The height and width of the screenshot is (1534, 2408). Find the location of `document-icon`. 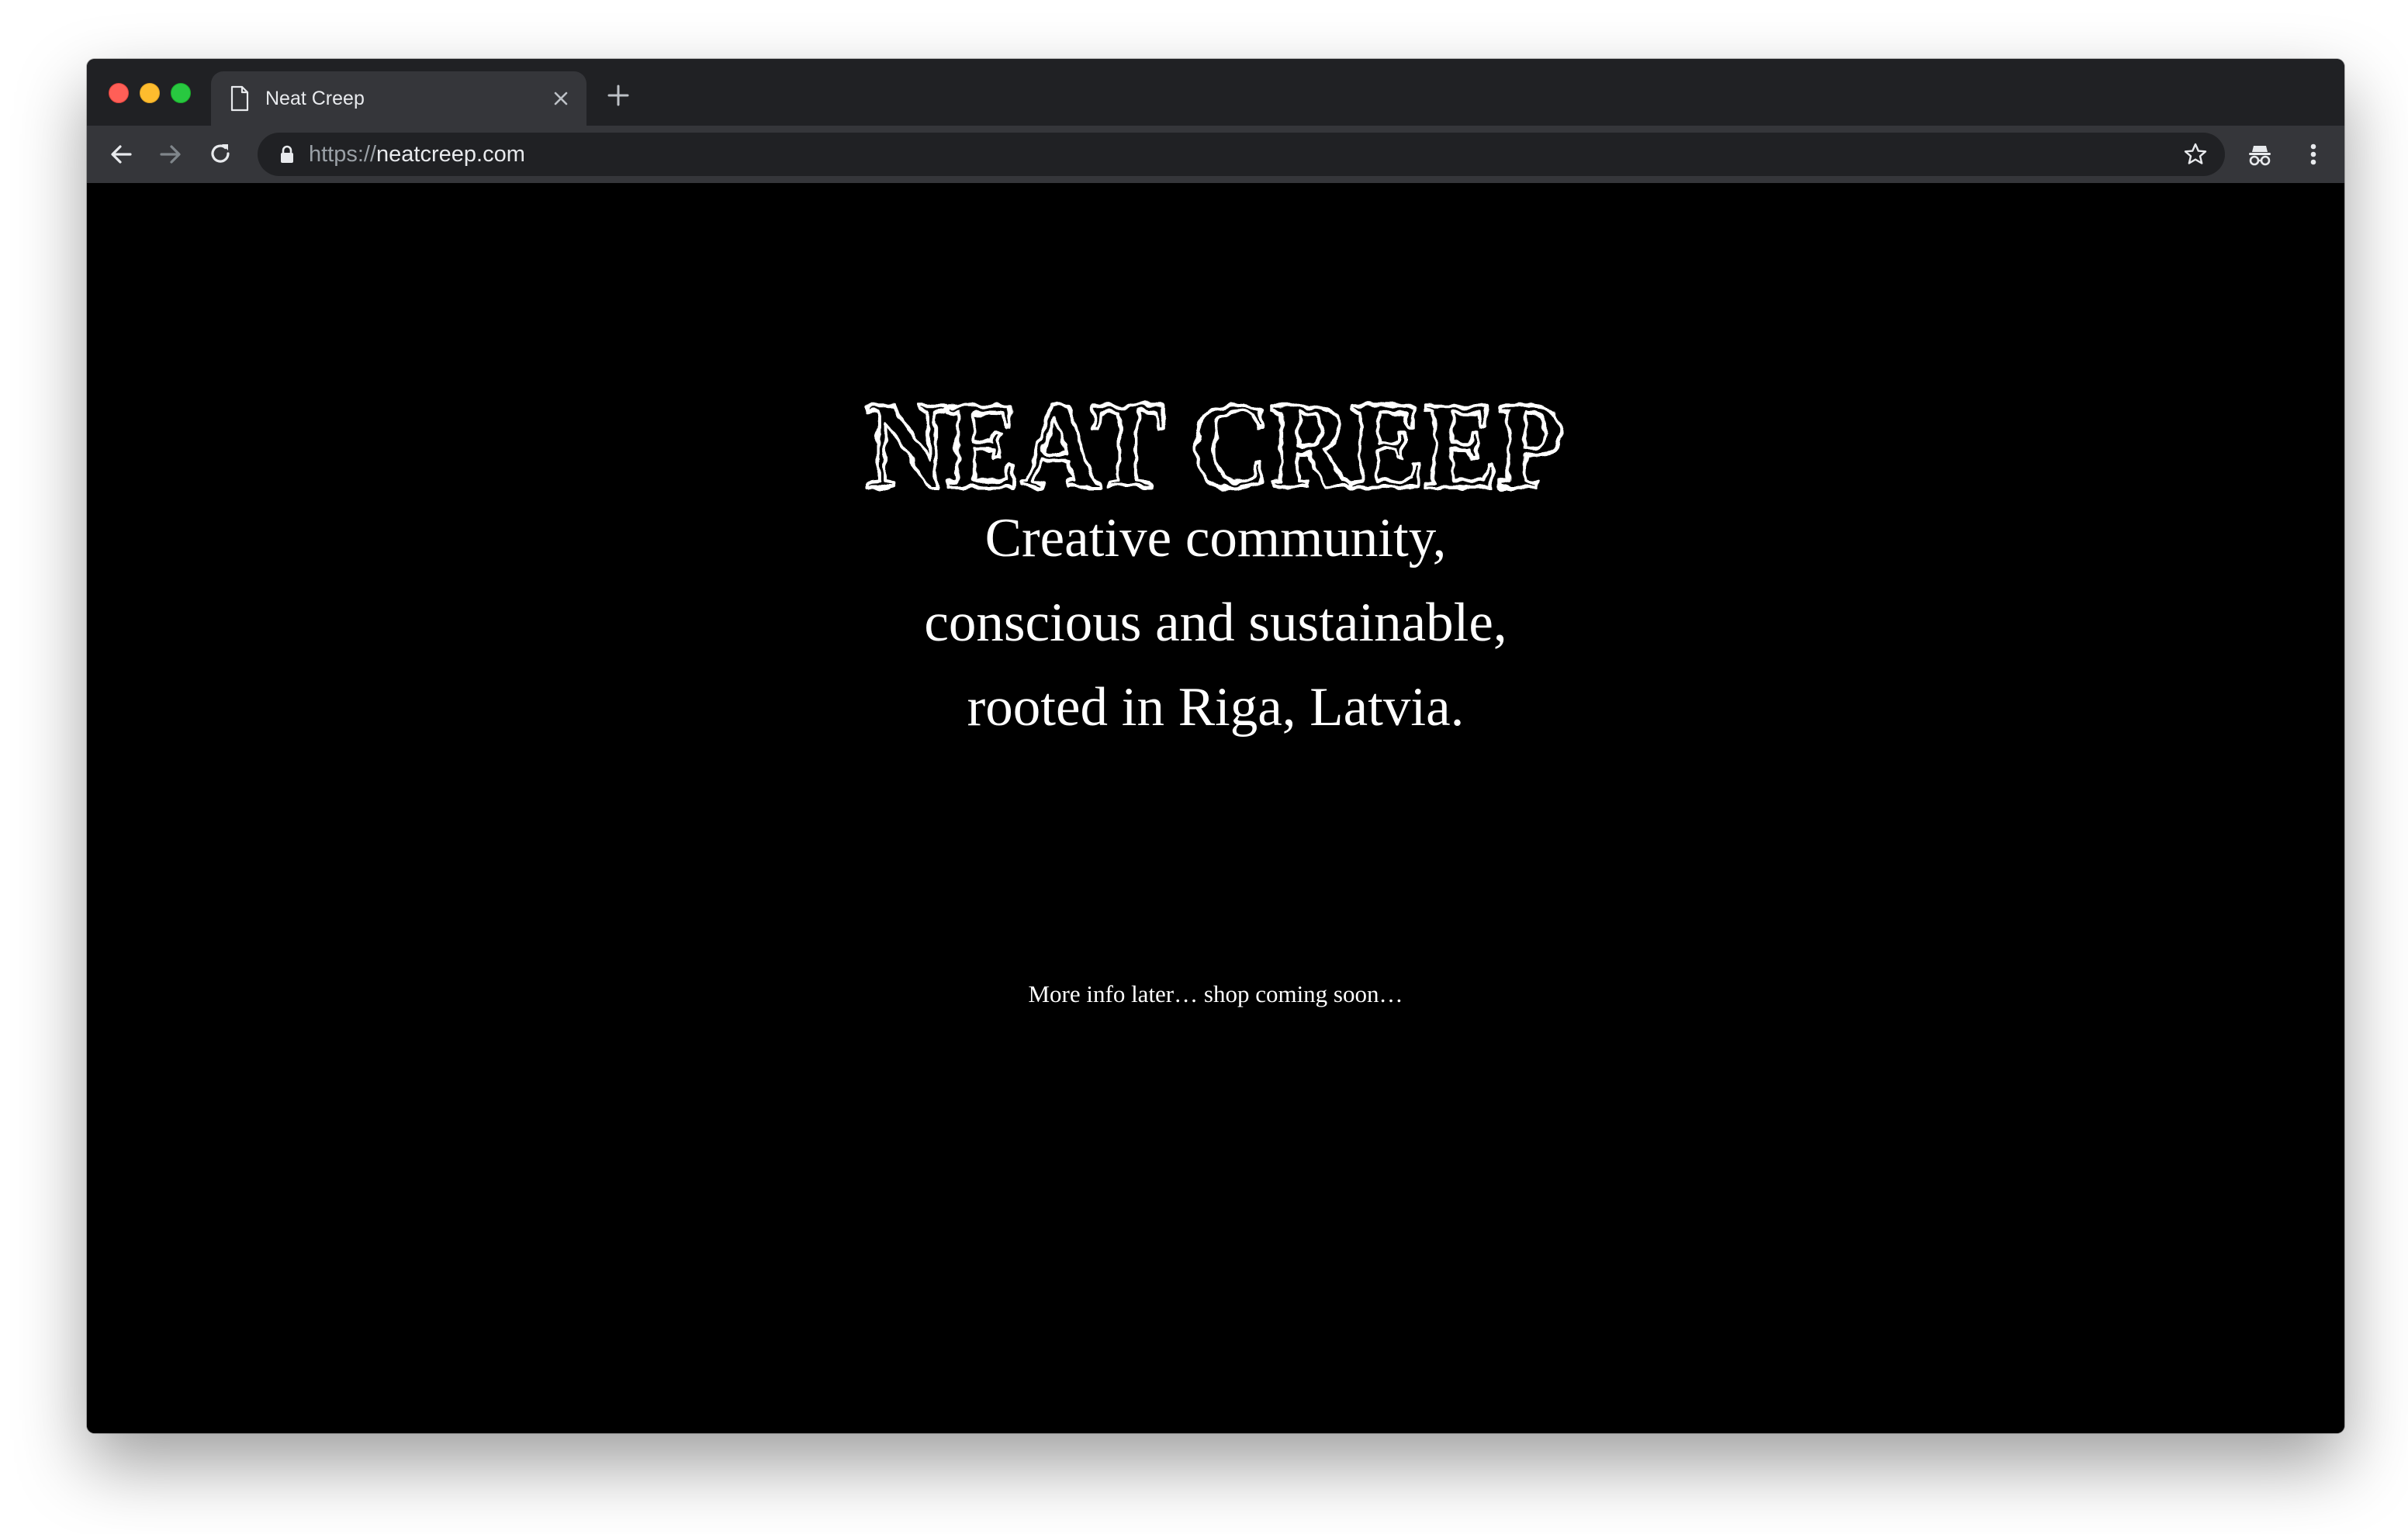

document-icon is located at coordinates (239, 98).